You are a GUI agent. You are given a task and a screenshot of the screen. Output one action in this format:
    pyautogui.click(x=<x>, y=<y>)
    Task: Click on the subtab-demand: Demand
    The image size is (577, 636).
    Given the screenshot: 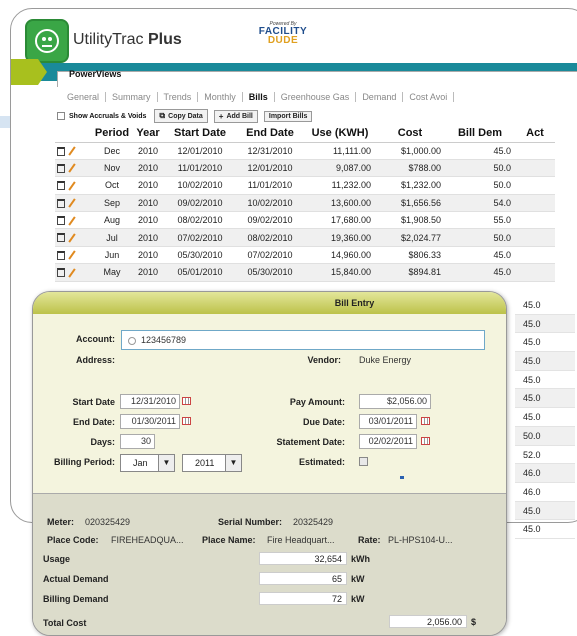 What is the action you would take?
    pyautogui.click(x=380, y=97)
    